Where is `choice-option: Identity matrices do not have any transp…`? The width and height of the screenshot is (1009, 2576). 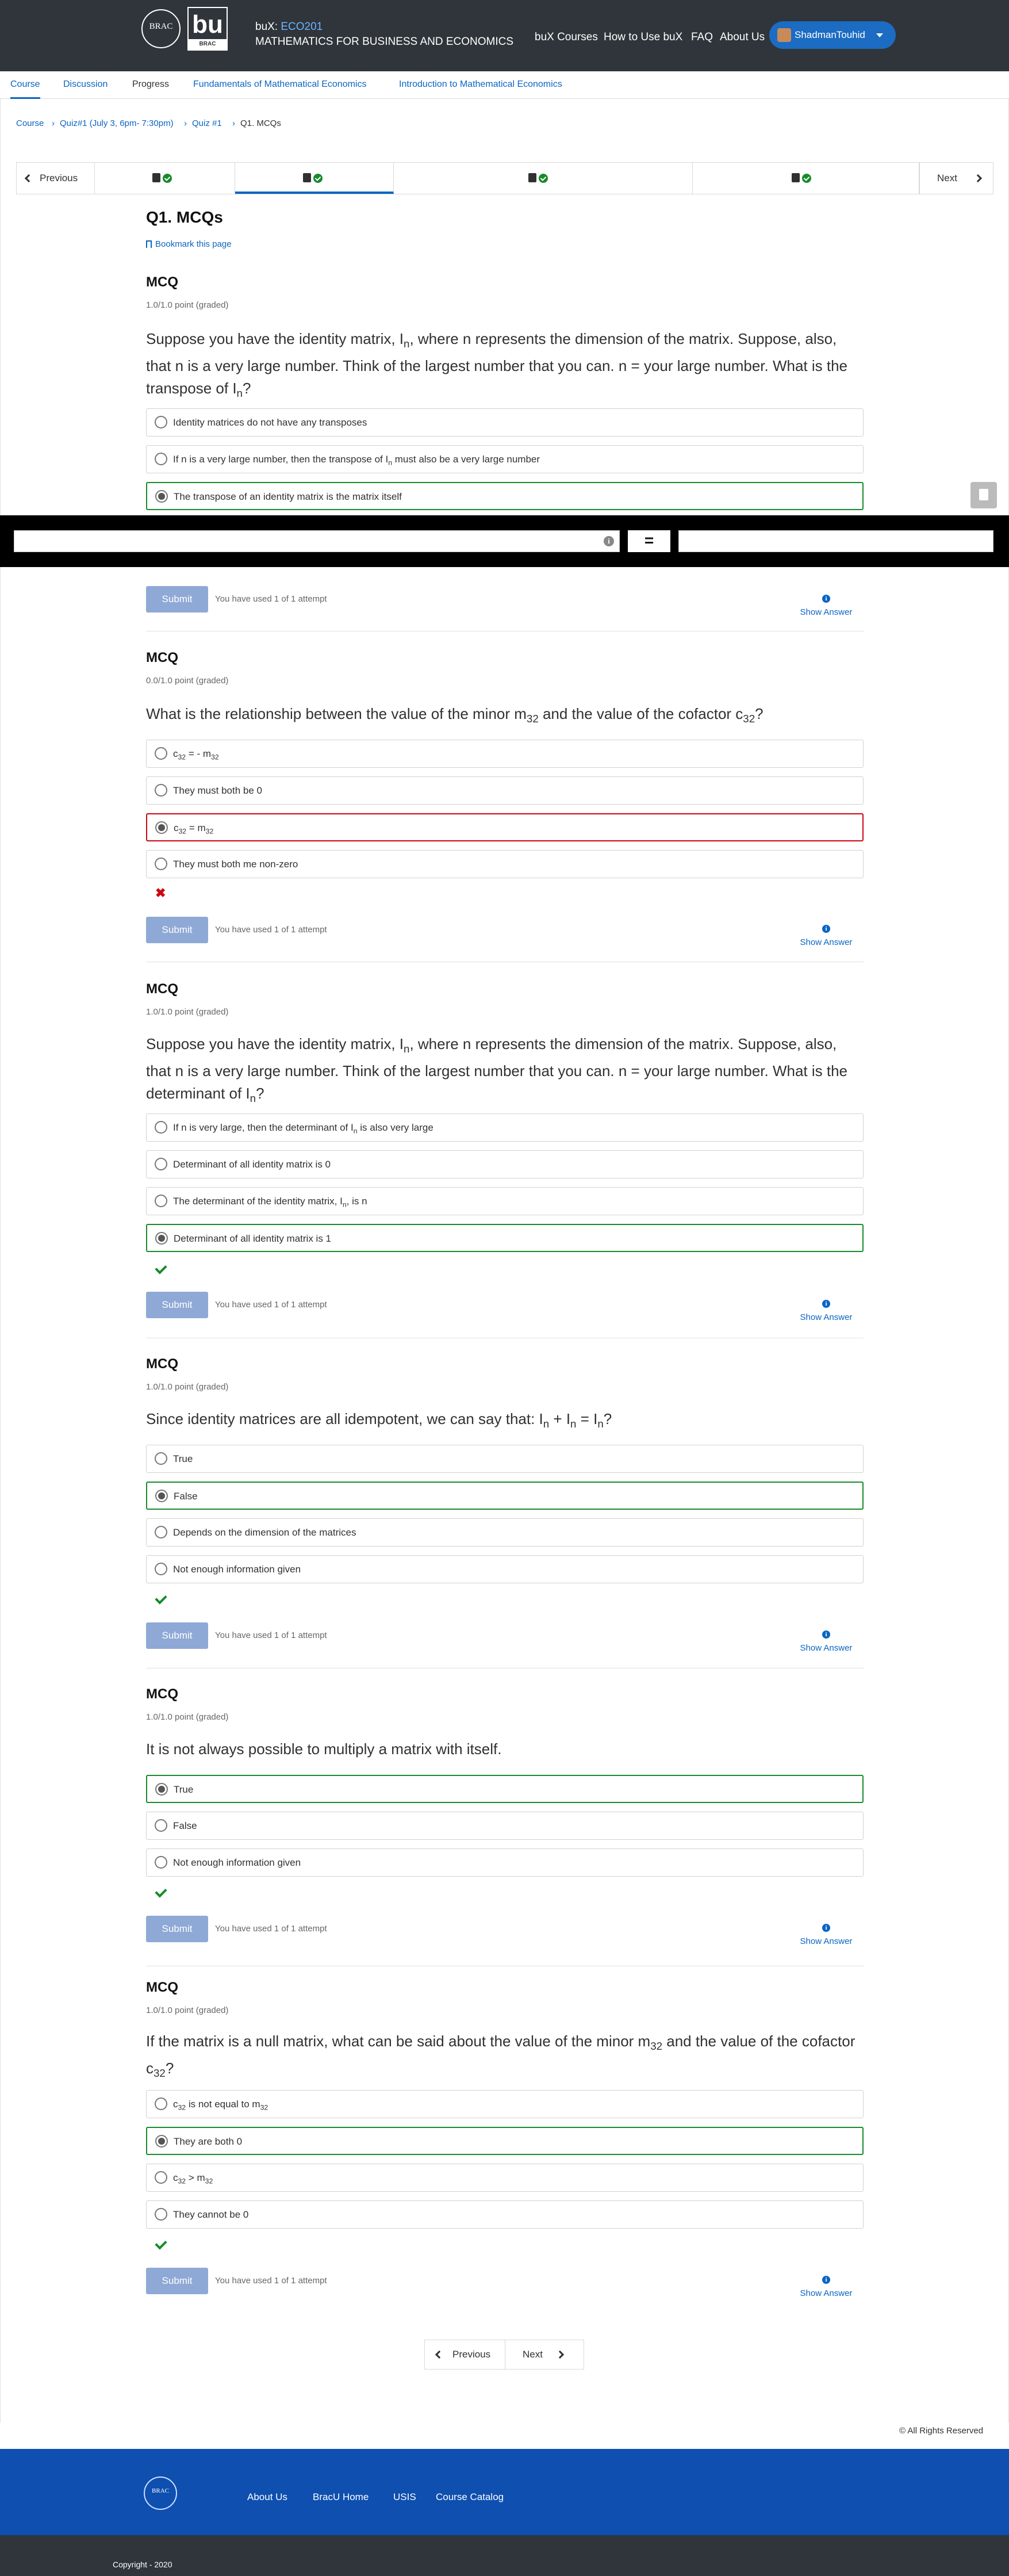 choice-option: Identity matrices do not have any transp… is located at coordinates (505, 422).